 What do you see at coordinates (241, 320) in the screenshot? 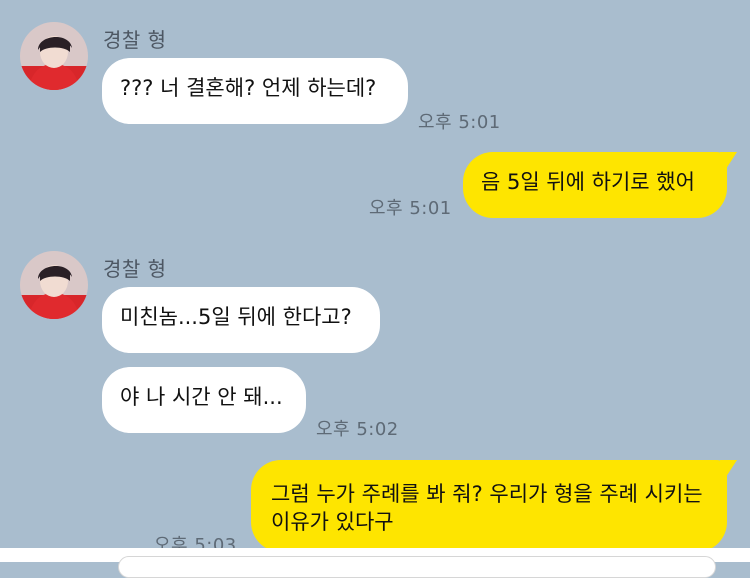
I see `incoming-message-bubble: 미친놈...5일 뒤에 한다고?` at bounding box center [241, 320].